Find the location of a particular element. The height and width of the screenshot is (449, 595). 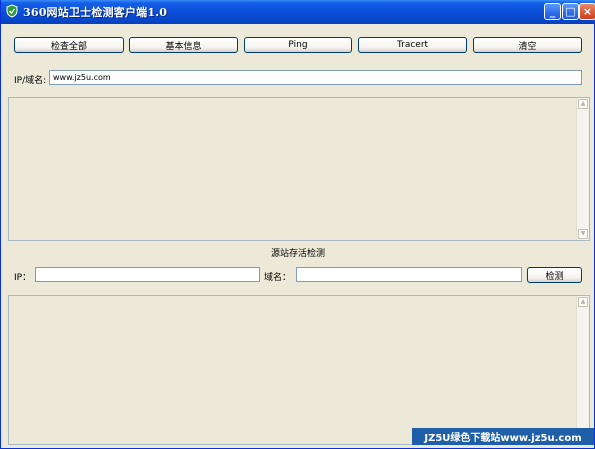

origin-ip-input is located at coordinates (147, 274).